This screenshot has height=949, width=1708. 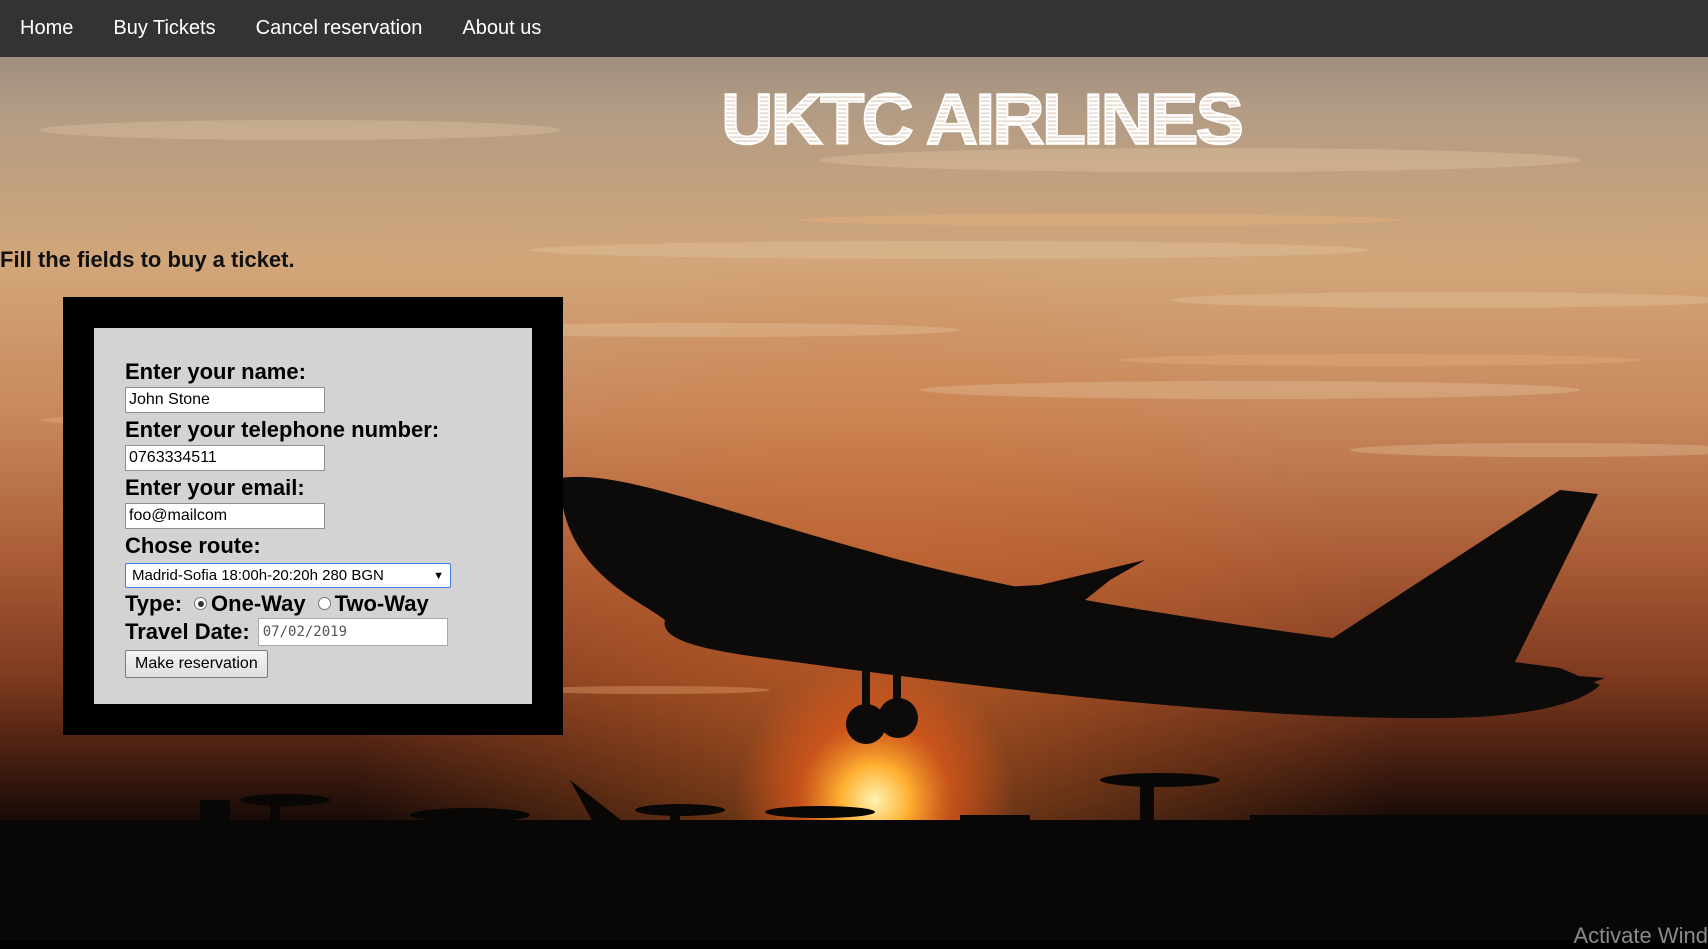 What do you see at coordinates (225, 458) in the screenshot?
I see `telephone-input: 0763334511` at bounding box center [225, 458].